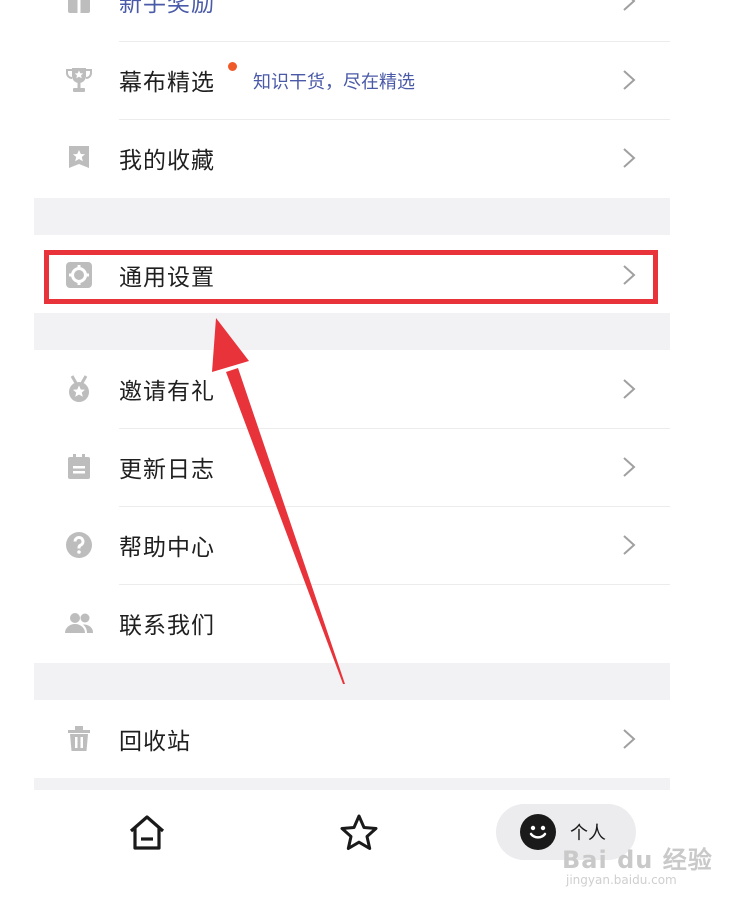  I want to click on bookmark-star-icon, so click(79, 158).